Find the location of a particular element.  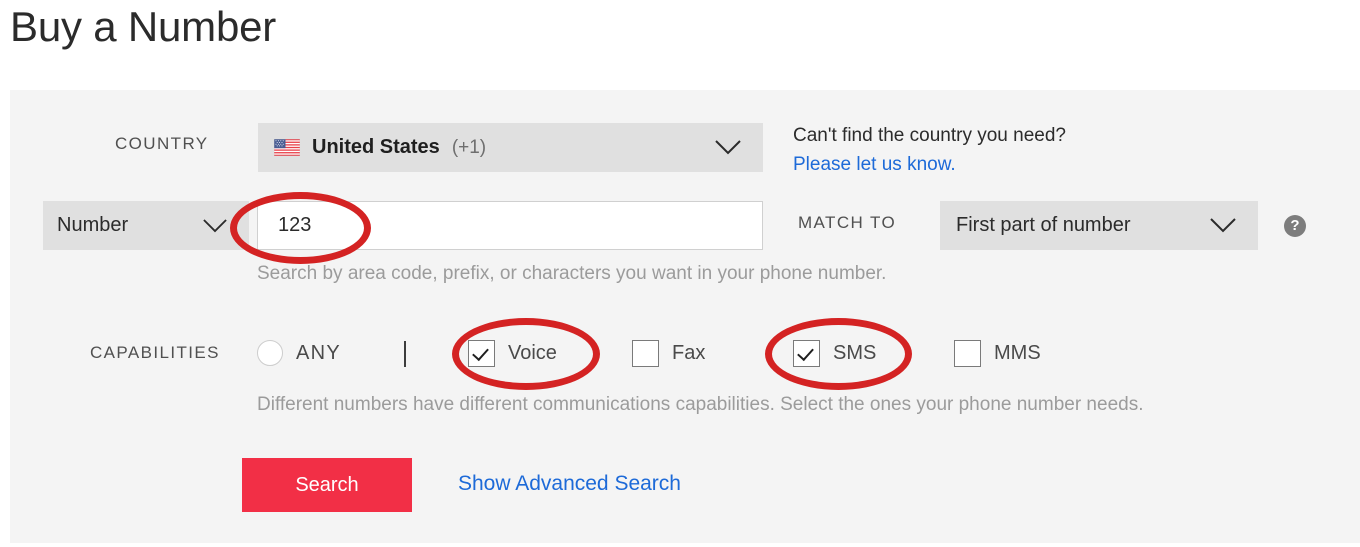

match-to-select: First part of number is located at coordinates (1099, 225).